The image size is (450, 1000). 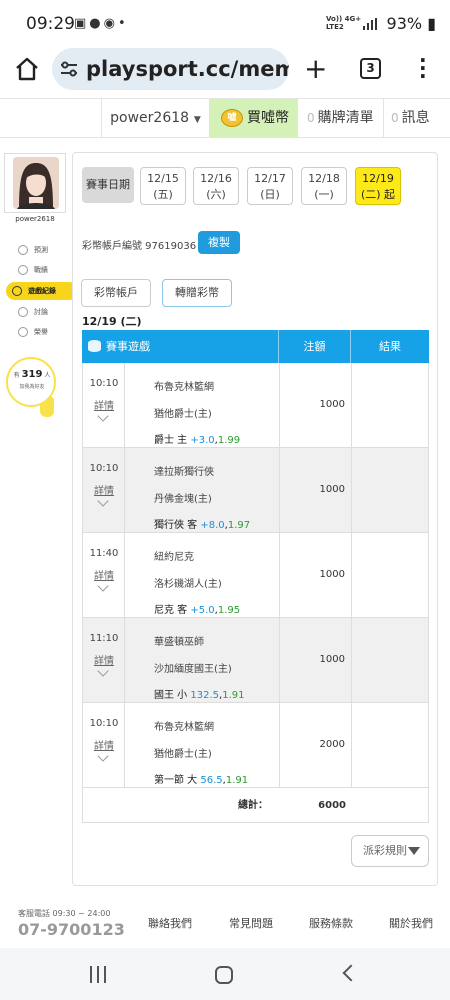 I want to click on about-us-link: 關於我們, so click(x=411, y=923).